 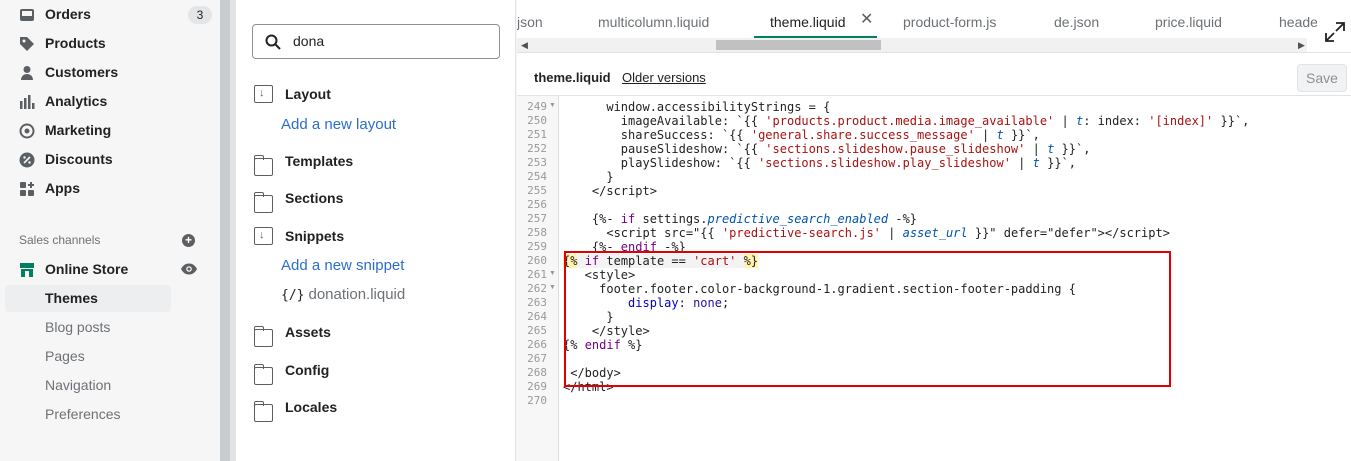 I want to click on bar-chart-icon, so click(x=27, y=102).